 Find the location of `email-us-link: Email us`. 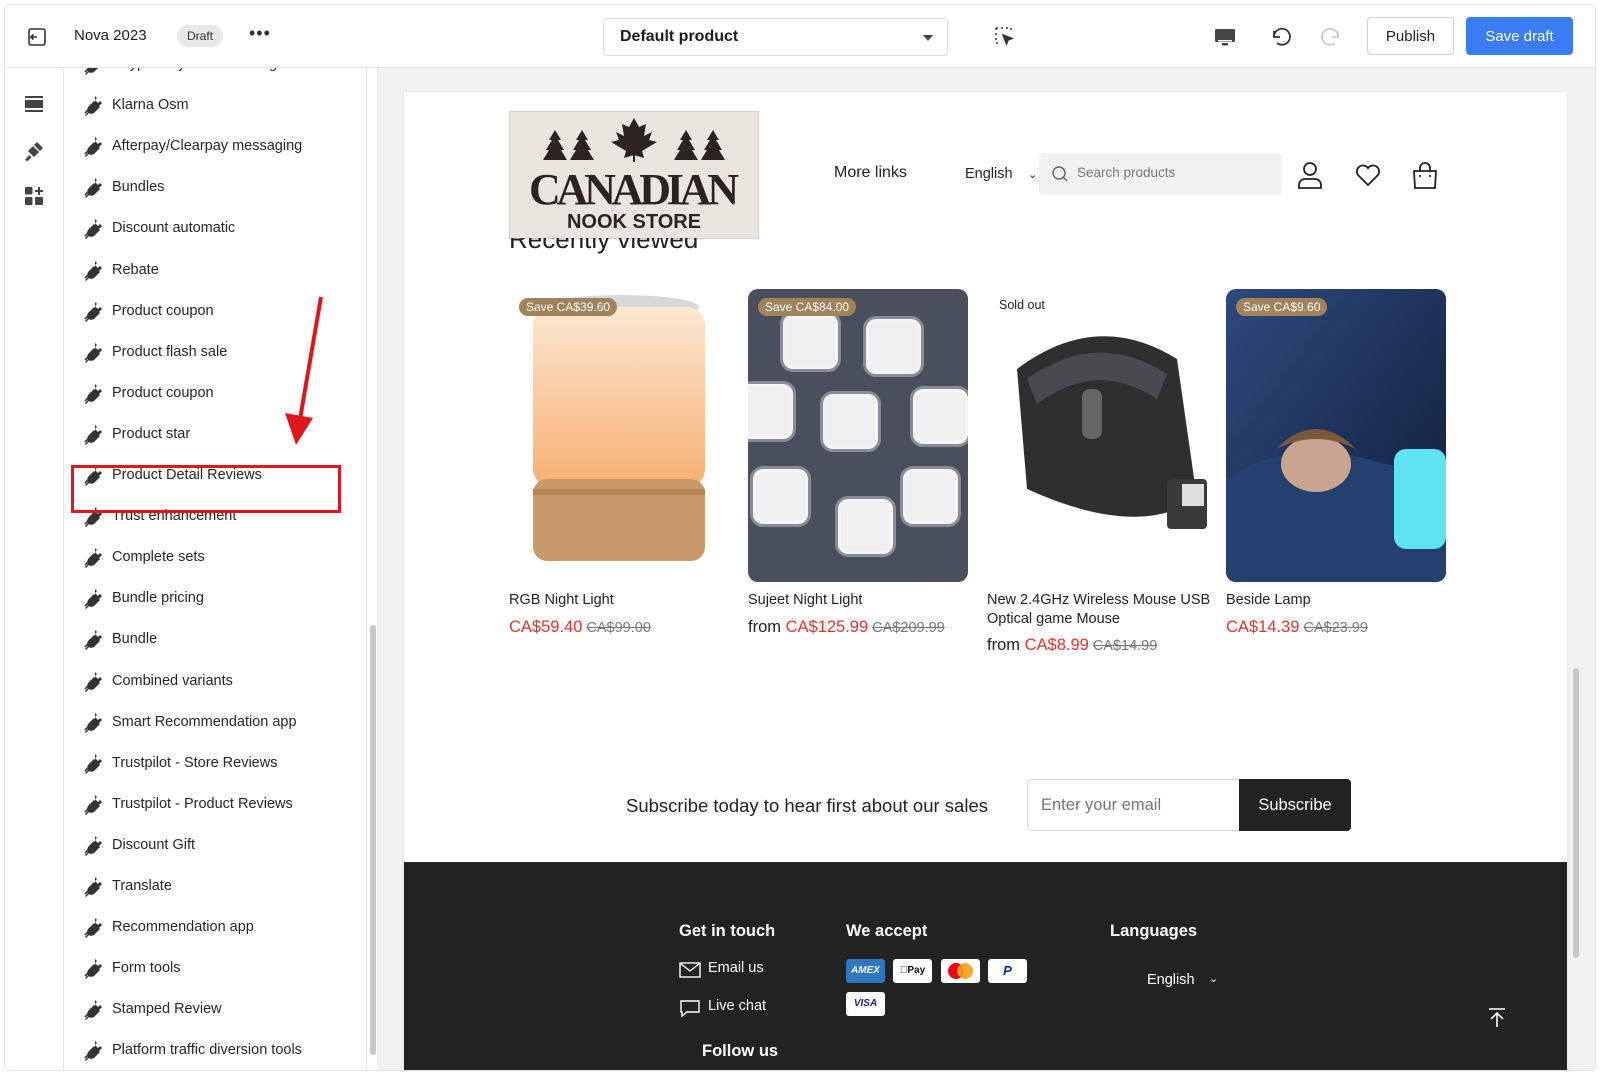

email-us-link: Email us is located at coordinates (736, 968).